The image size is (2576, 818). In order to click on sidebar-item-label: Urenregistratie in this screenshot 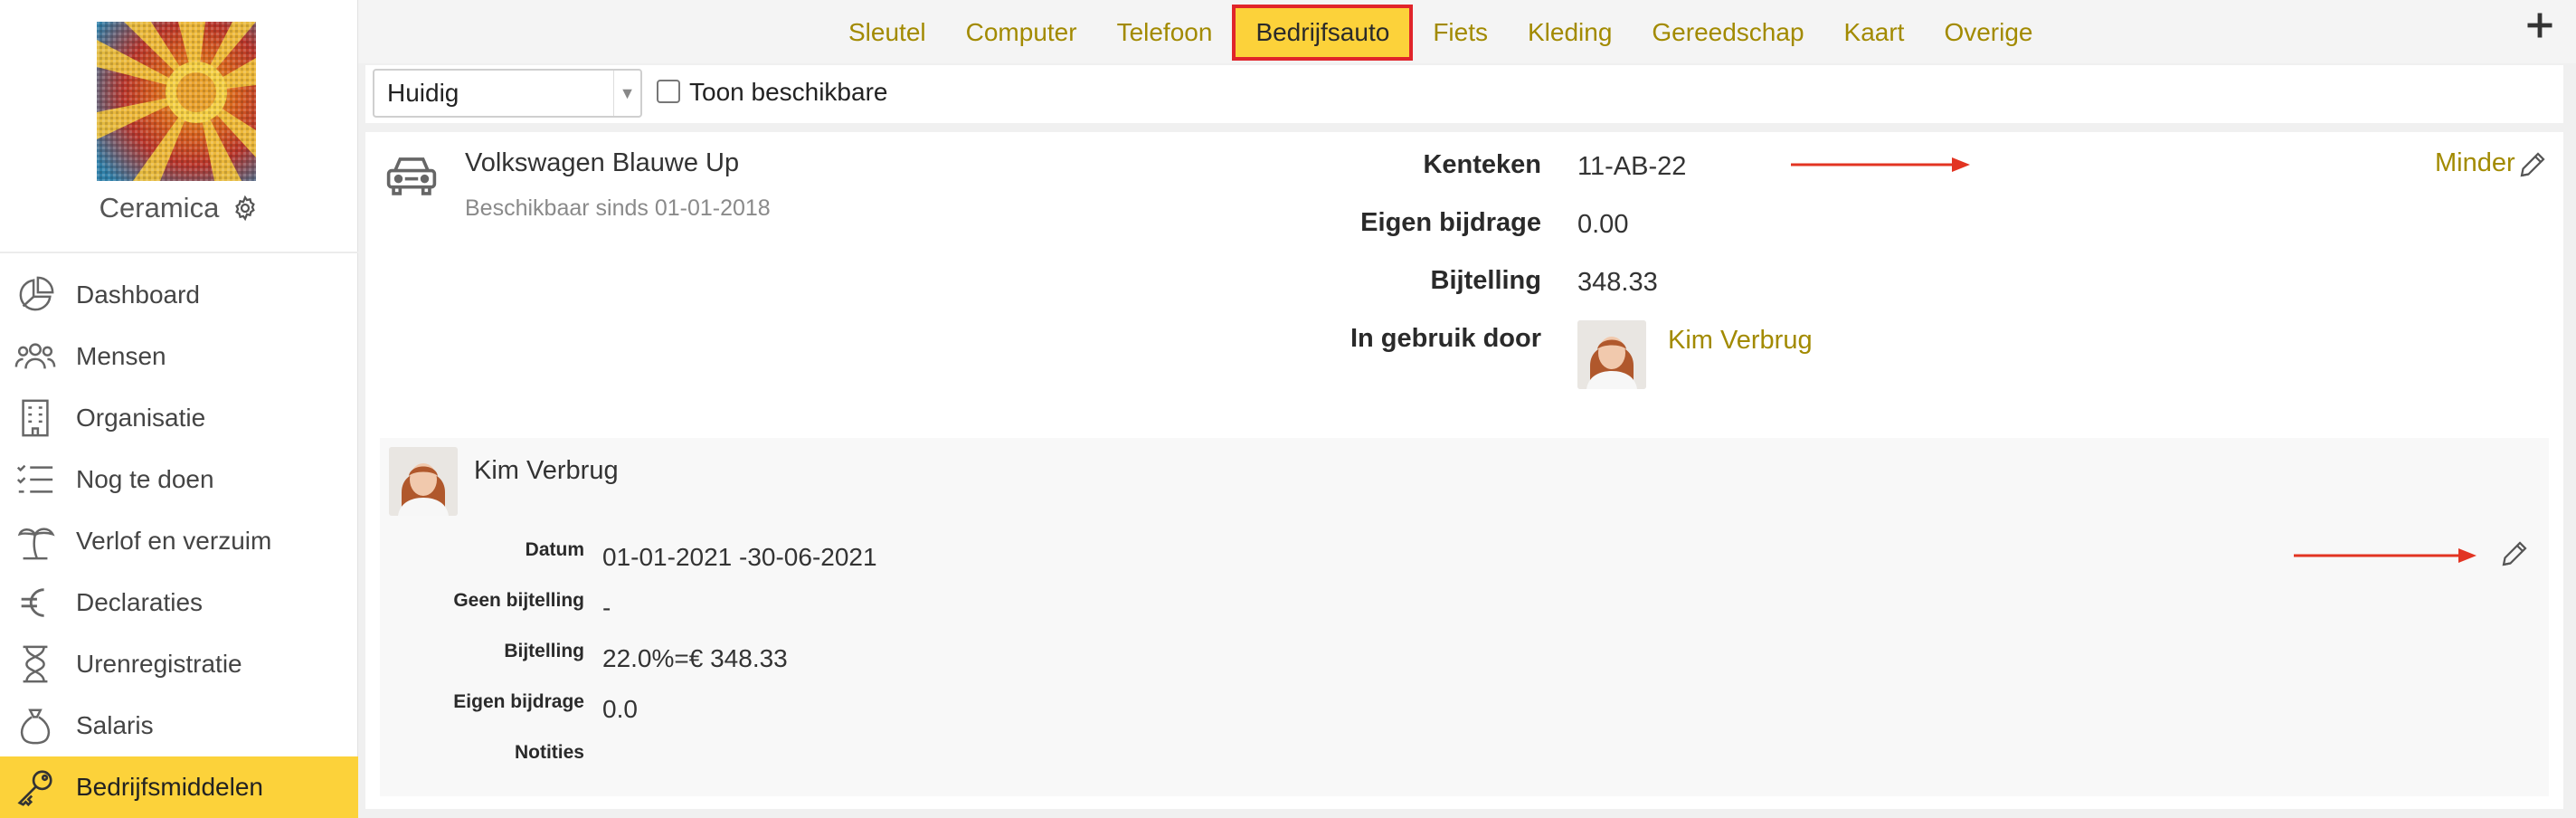, I will do `click(159, 664)`.